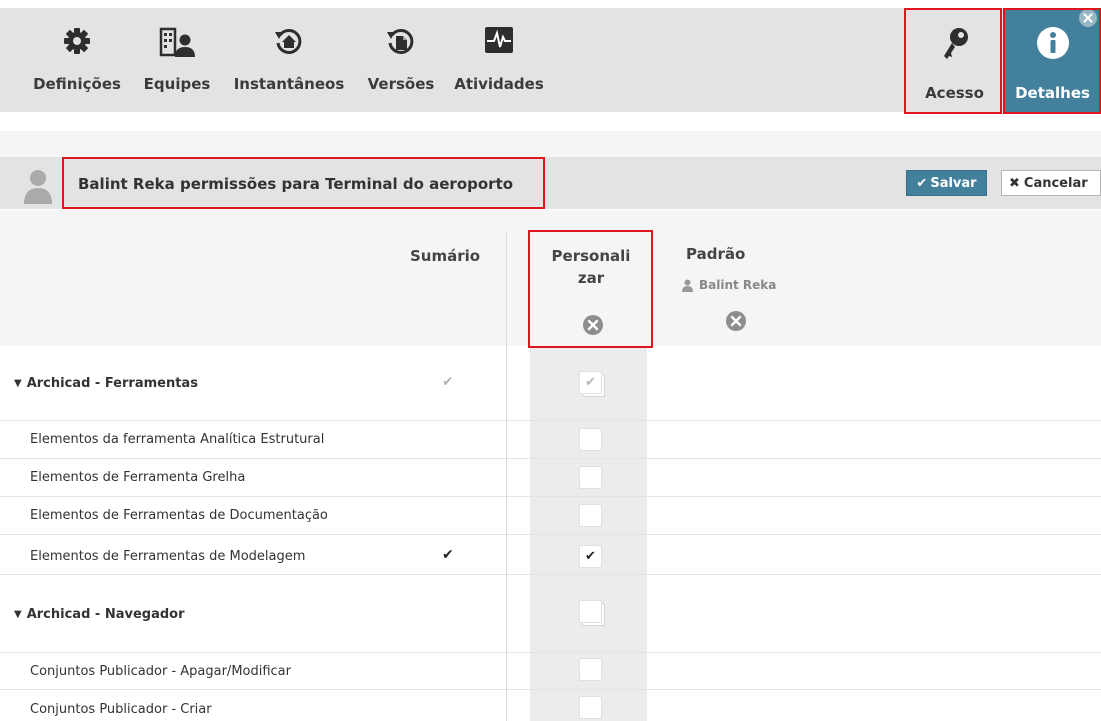 This screenshot has width=1101, height=721. What do you see at coordinates (160, 671) in the screenshot?
I see `permission-label: Conjuntos Publicador - Apagar/Modificar` at bounding box center [160, 671].